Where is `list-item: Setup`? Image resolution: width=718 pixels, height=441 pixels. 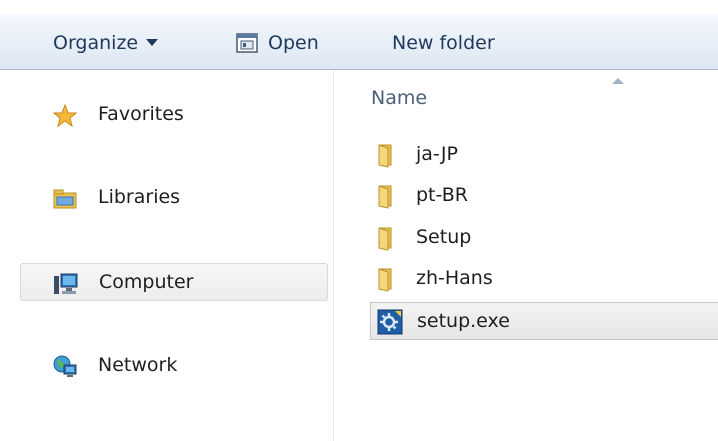
list-item: Setup is located at coordinates (544, 238).